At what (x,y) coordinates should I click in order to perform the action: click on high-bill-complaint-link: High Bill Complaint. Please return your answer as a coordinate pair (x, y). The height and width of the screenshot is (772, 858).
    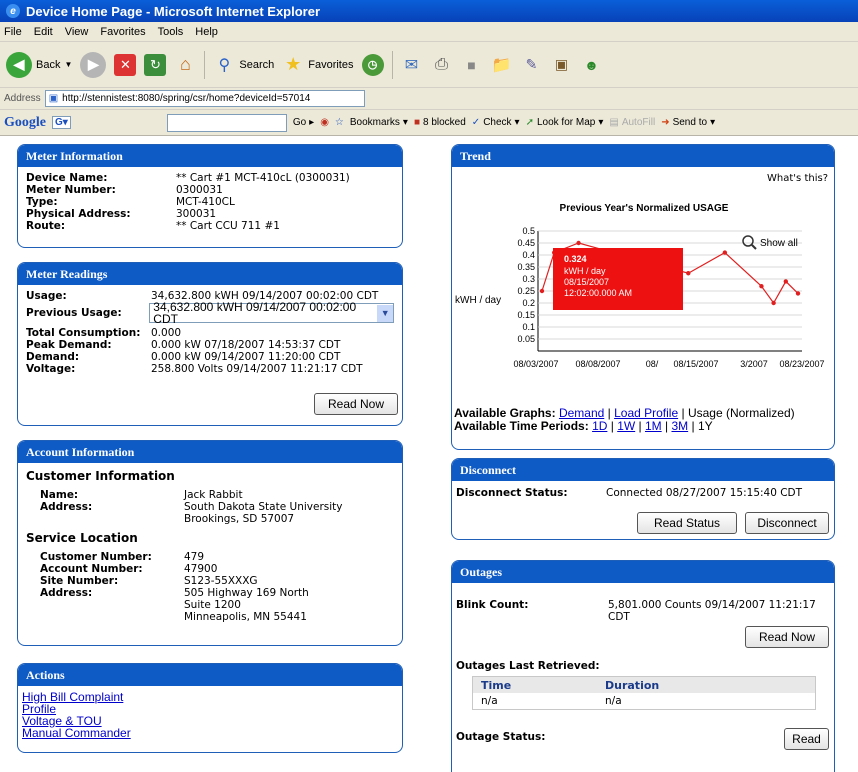
    Looking at the image, I should click on (210, 697).